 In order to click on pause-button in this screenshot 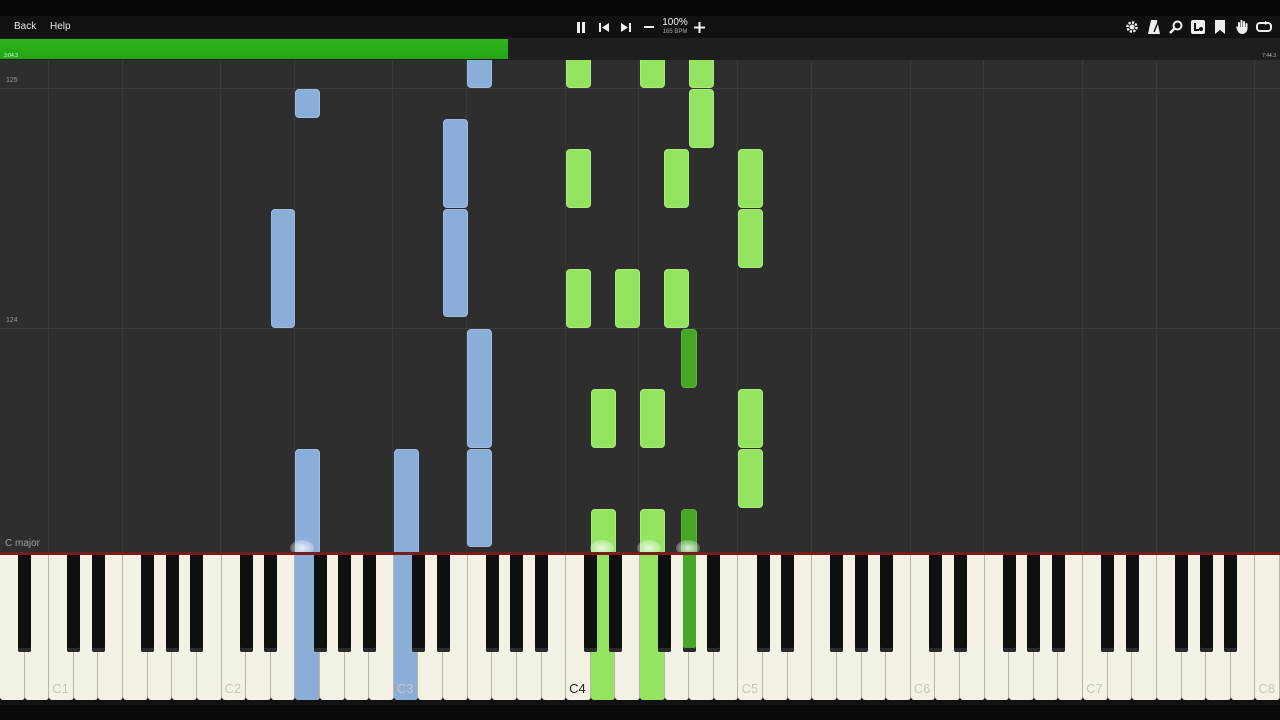, I will do `click(581, 27)`.